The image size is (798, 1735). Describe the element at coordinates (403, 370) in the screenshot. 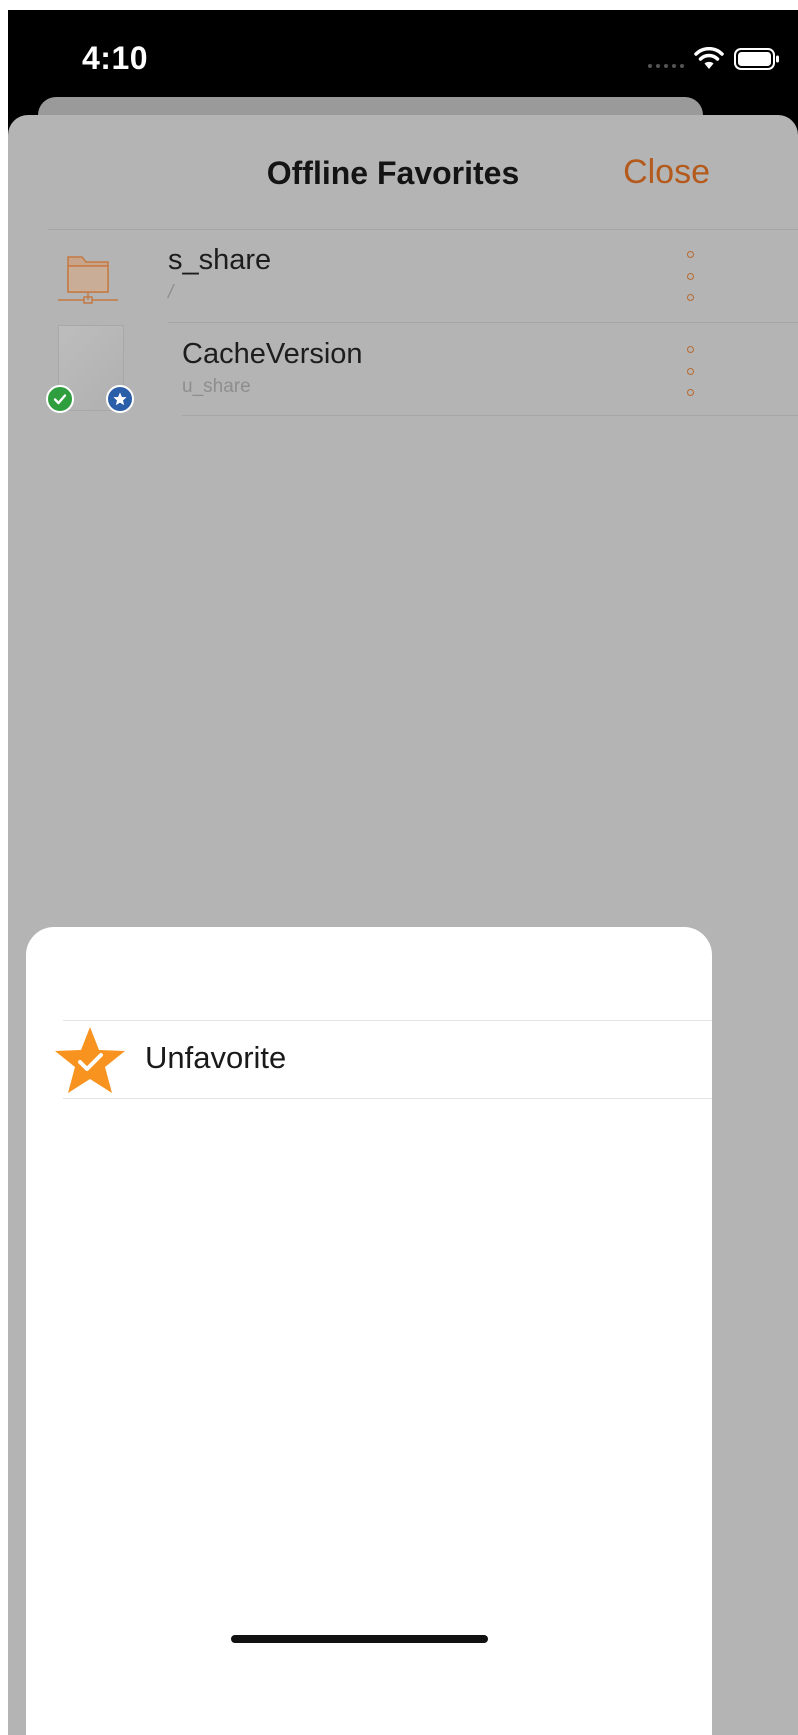

I see `list-item-cacheversion: CacheVersion u_share` at that location.